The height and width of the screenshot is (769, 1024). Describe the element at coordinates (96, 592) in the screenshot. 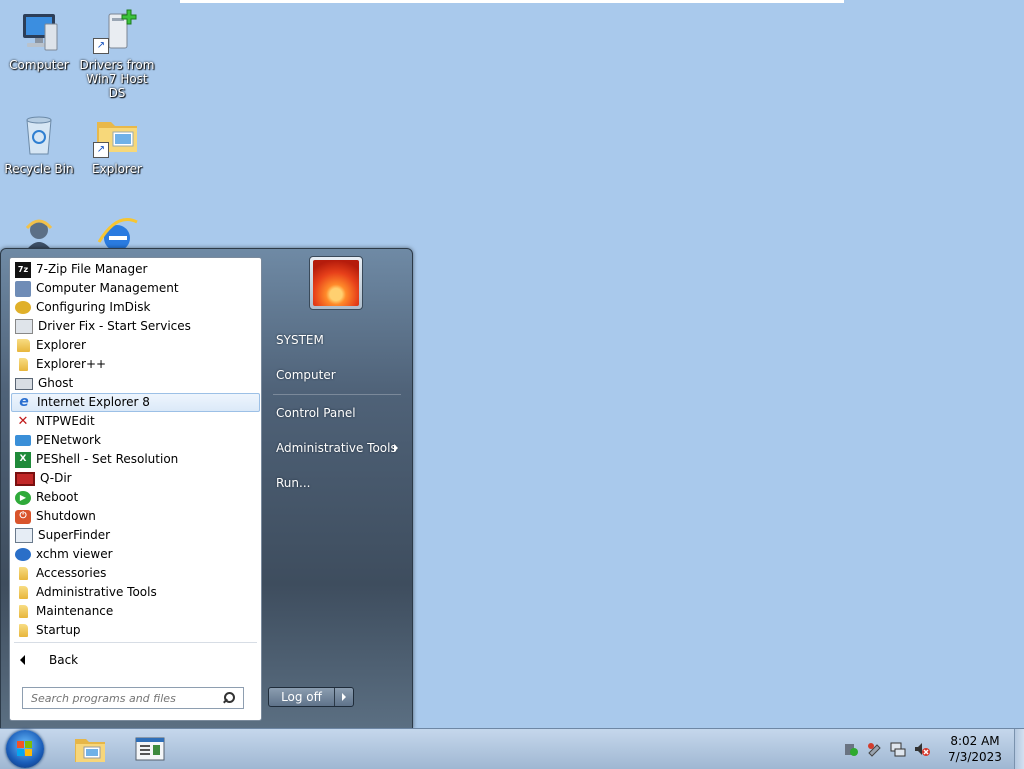

I see `program-label: Administrative Tools` at that location.